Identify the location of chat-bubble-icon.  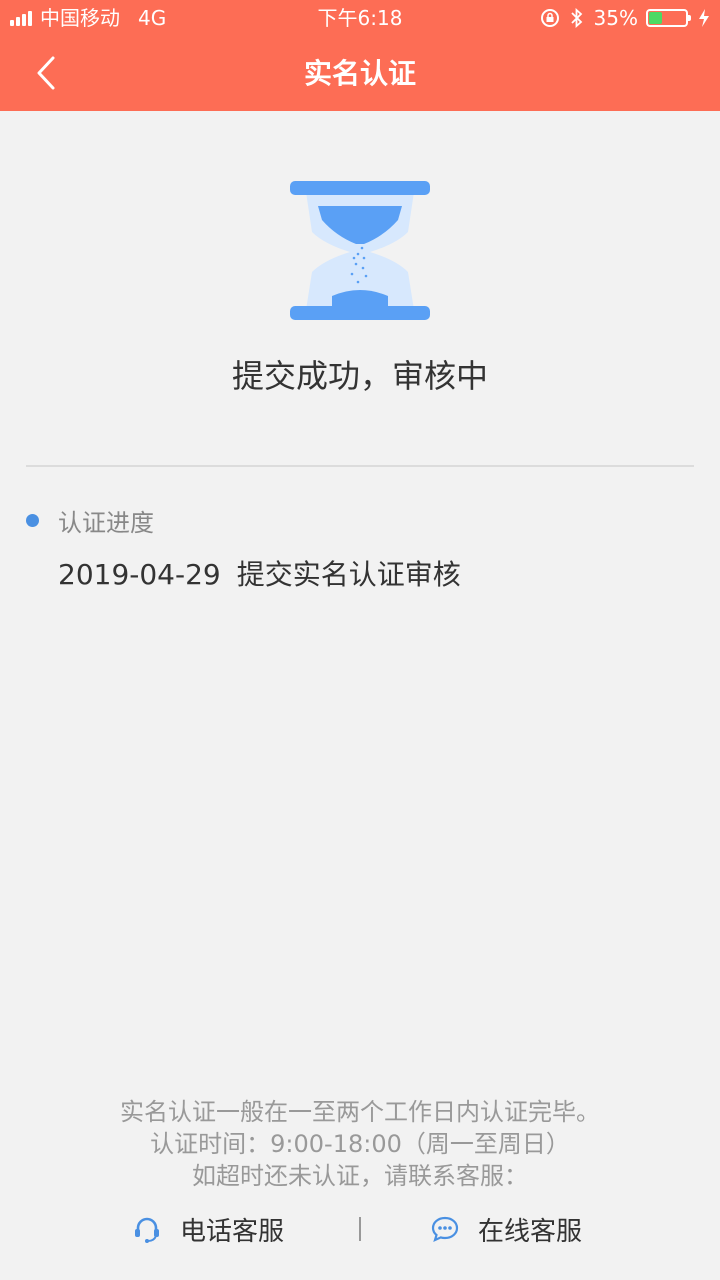
(445, 1229).